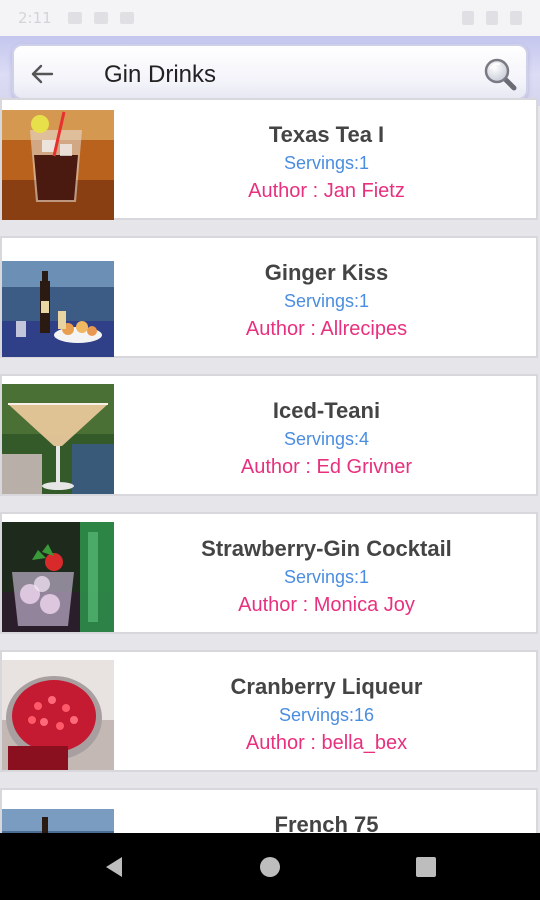  Describe the element at coordinates (114, 867) in the screenshot. I see `nav-back-icon` at that location.